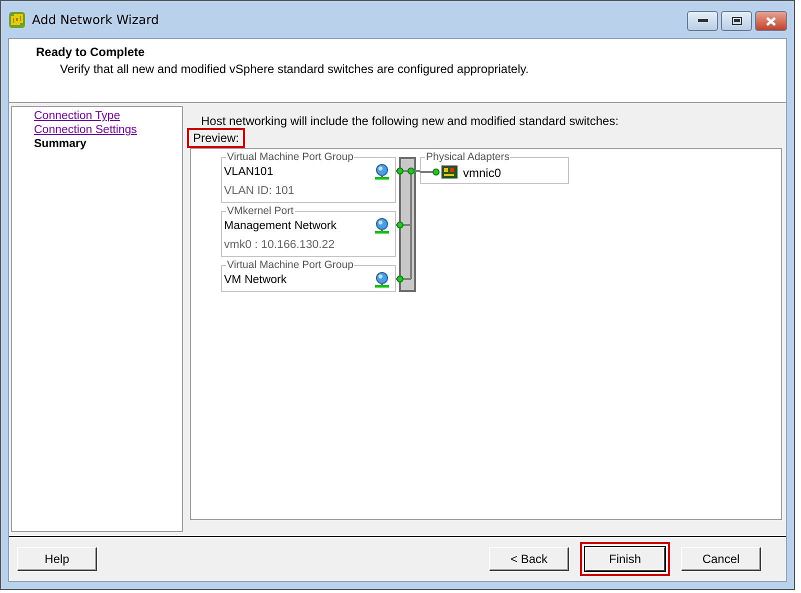  I want to click on app-logo-icon, so click(17, 19).